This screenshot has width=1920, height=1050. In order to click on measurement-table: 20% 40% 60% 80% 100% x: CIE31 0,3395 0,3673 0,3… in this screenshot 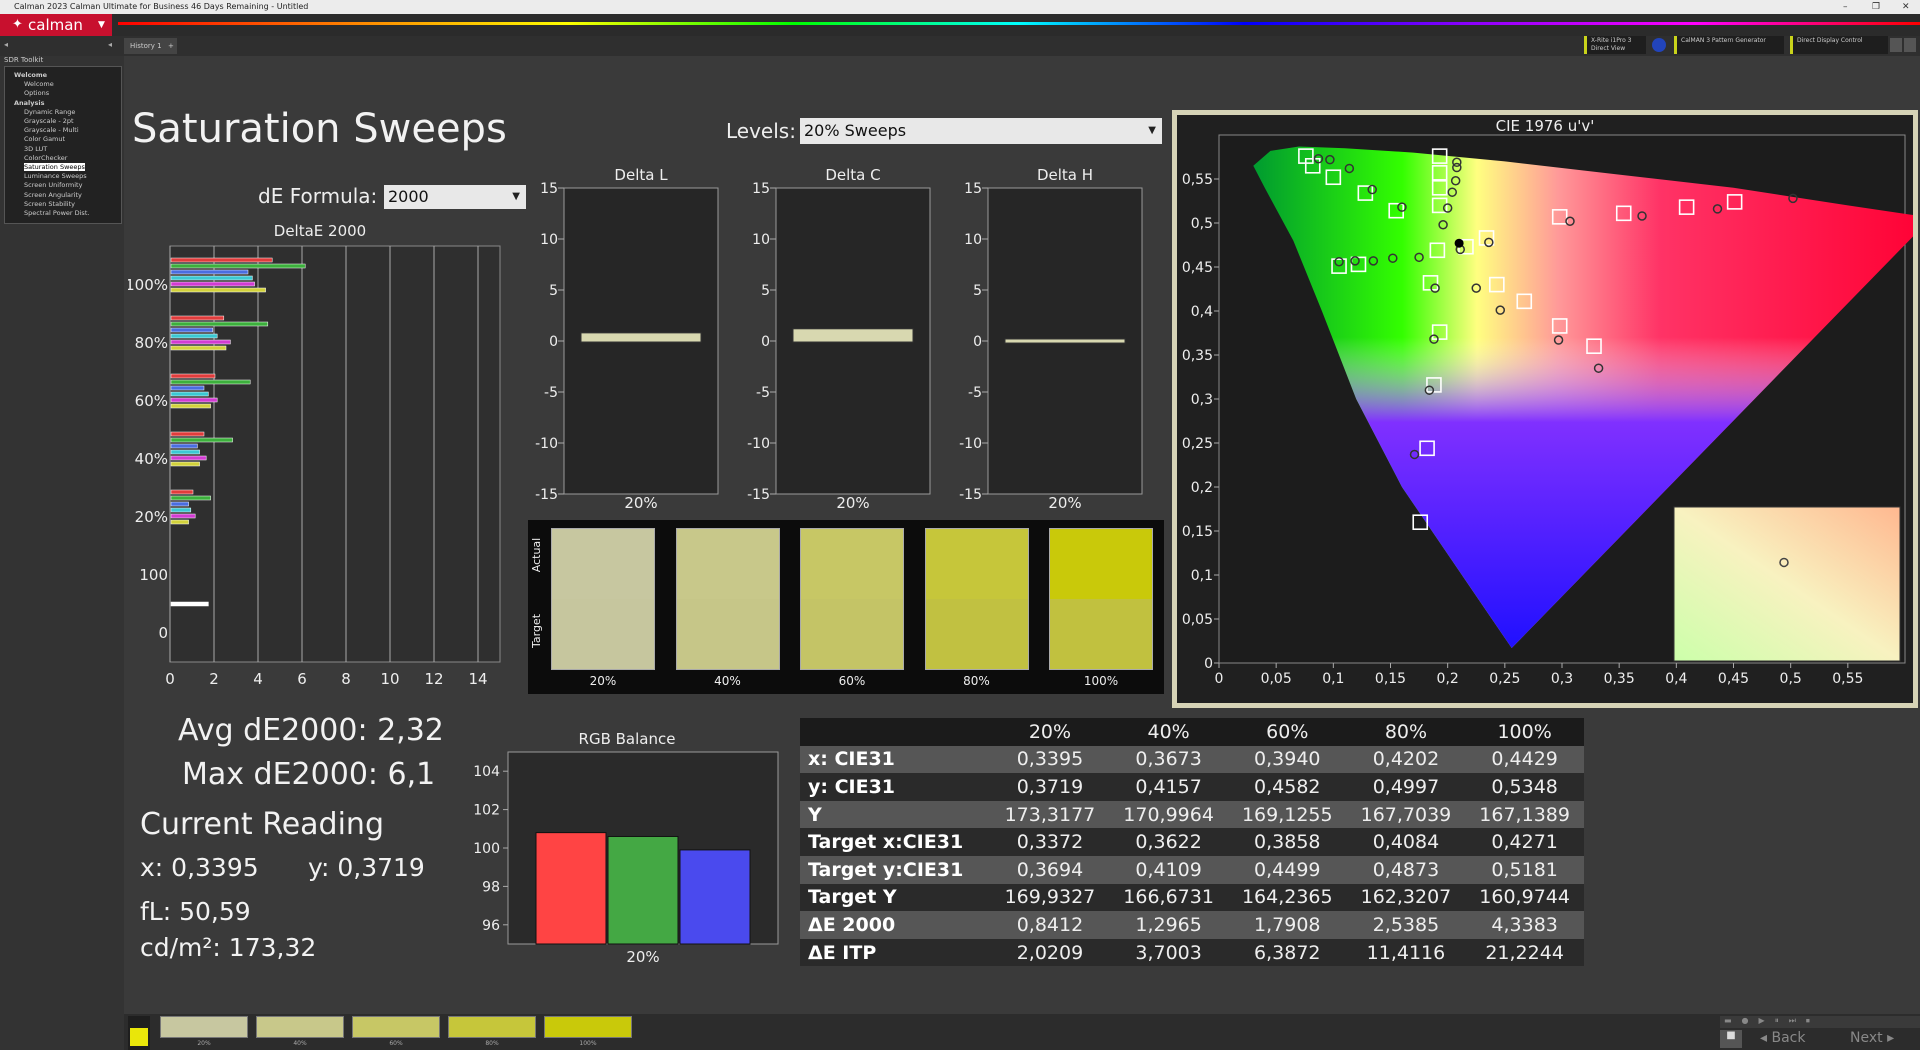, I will do `click(1192, 842)`.